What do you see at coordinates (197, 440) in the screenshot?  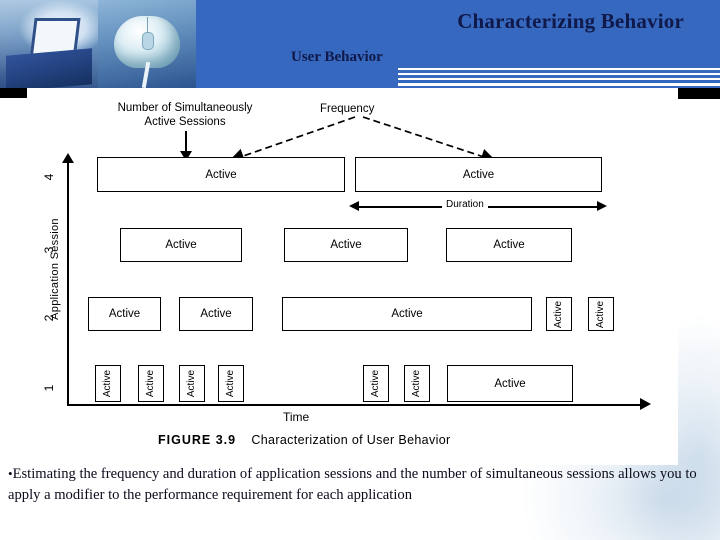 I see `figure-caption-prefix: FIGURE 3.9` at bounding box center [197, 440].